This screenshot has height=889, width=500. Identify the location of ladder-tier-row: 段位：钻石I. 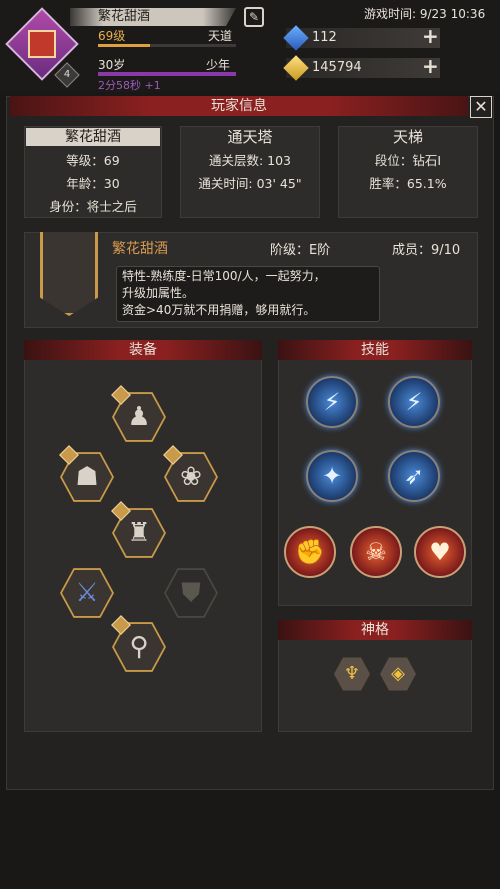
(408, 160).